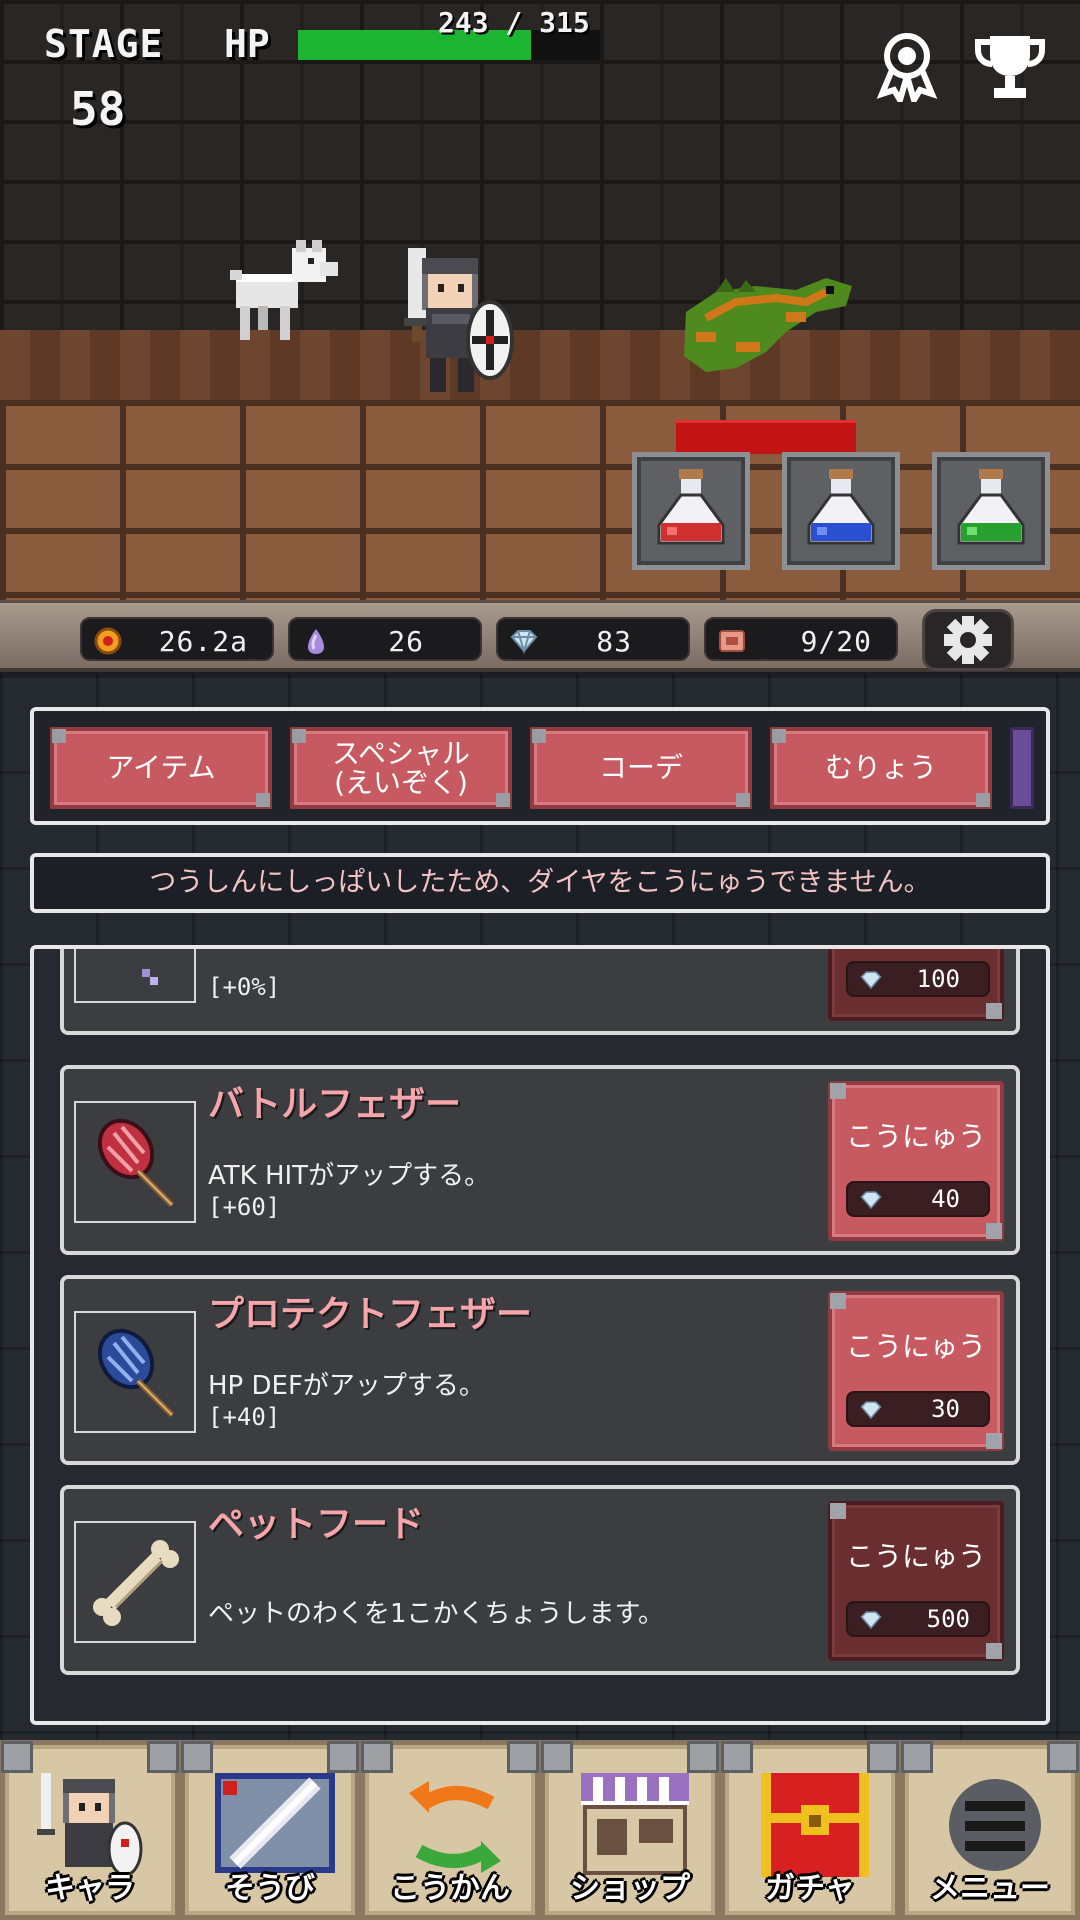 Image resolution: width=1080 pixels, height=1920 pixels. What do you see at coordinates (948, 1619) in the screenshot?
I see `price-value: 500` at bounding box center [948, 1619].